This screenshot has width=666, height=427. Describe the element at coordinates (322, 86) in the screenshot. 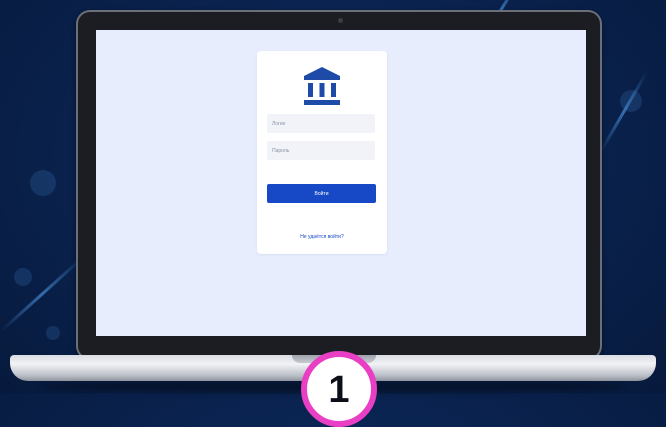

I see `bank-building-icon` at that location.